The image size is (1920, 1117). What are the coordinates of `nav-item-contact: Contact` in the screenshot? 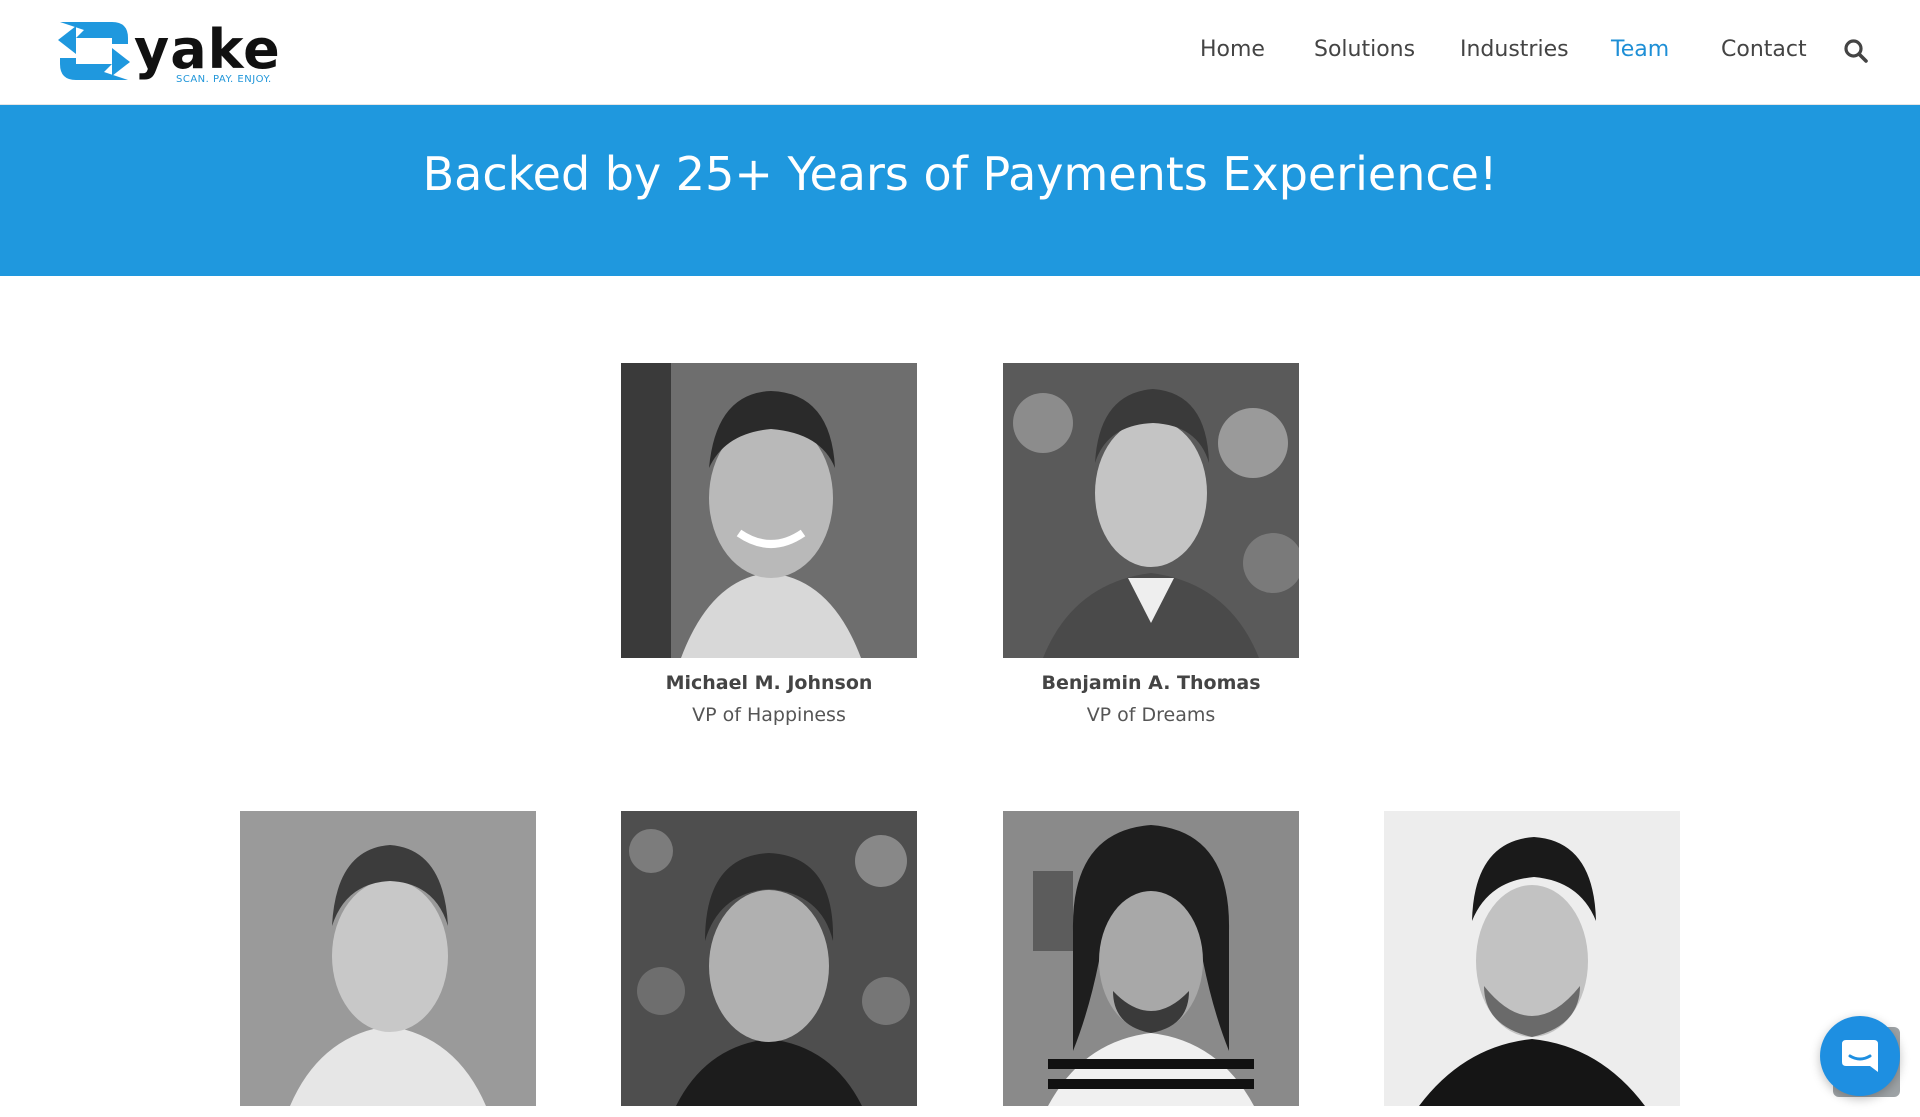 It's located at (1764, 49).